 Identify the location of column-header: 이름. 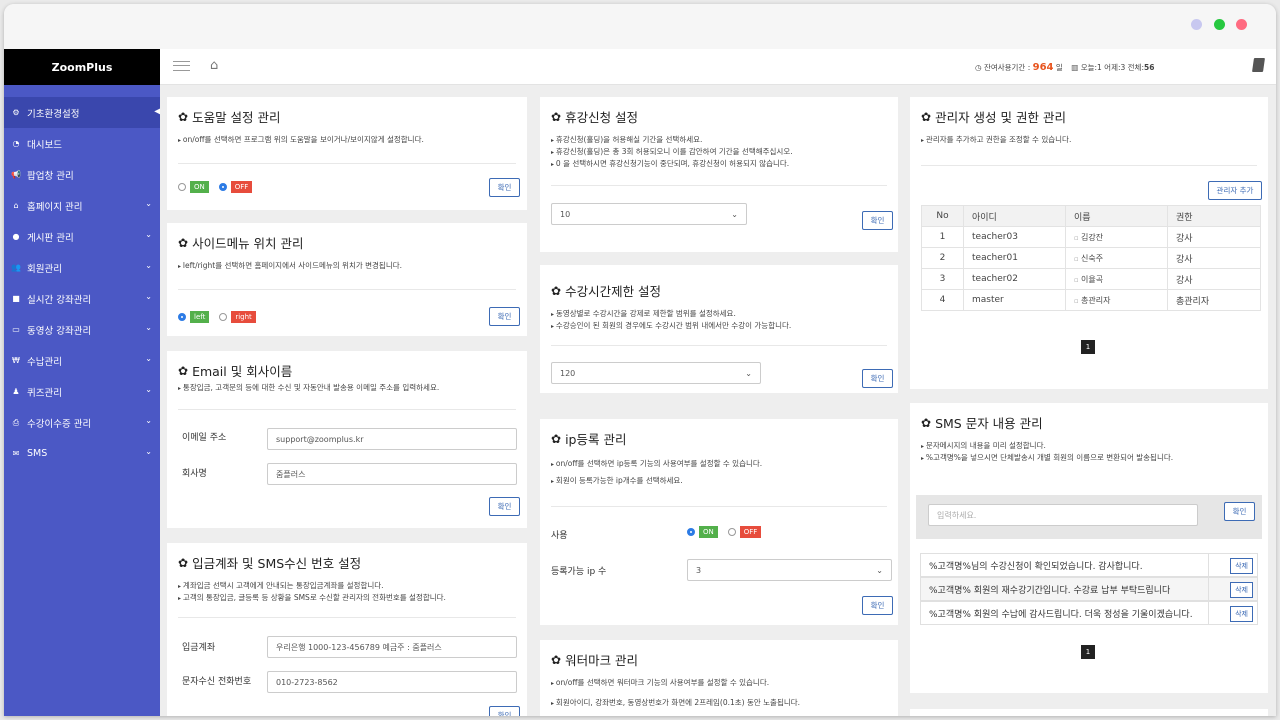
(1116, 216).